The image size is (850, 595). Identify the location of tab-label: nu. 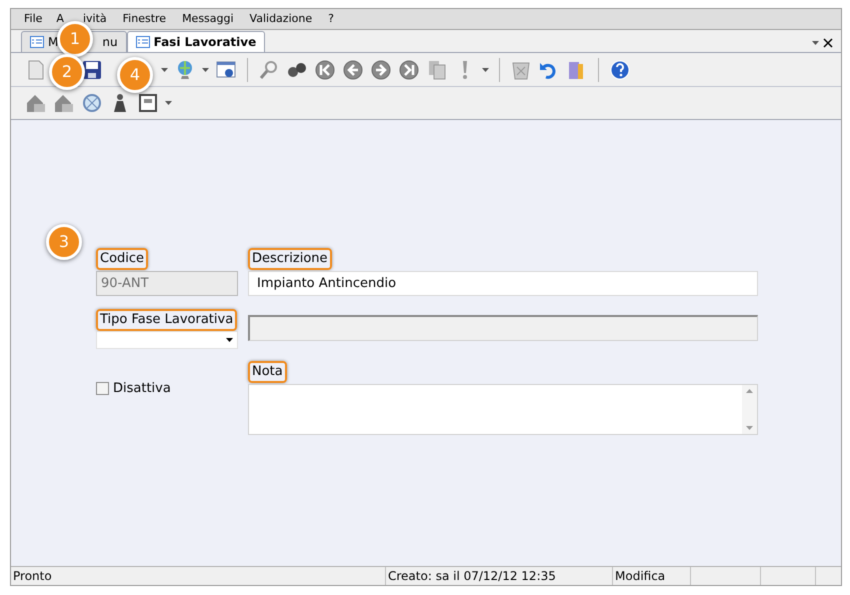
(110, 42).